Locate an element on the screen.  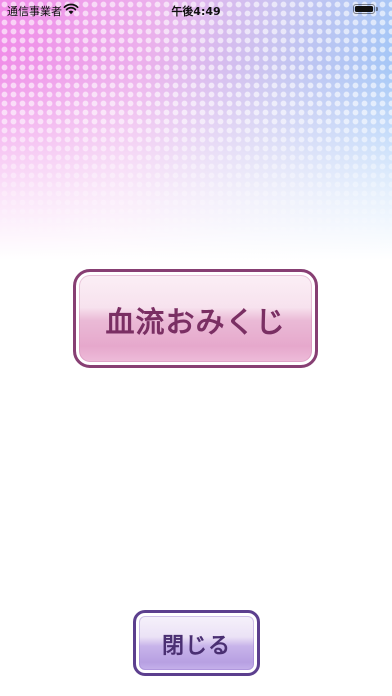
status-time: 午後4:49 is located at coordinates (196, 11).